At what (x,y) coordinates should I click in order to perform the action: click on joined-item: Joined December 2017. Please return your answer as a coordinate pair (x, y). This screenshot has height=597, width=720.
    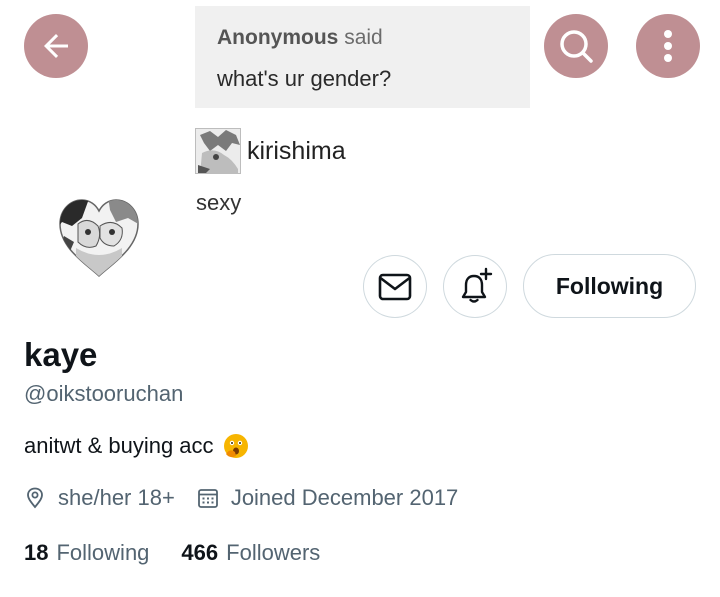
    Looking at the image, I should click on (327, 498).